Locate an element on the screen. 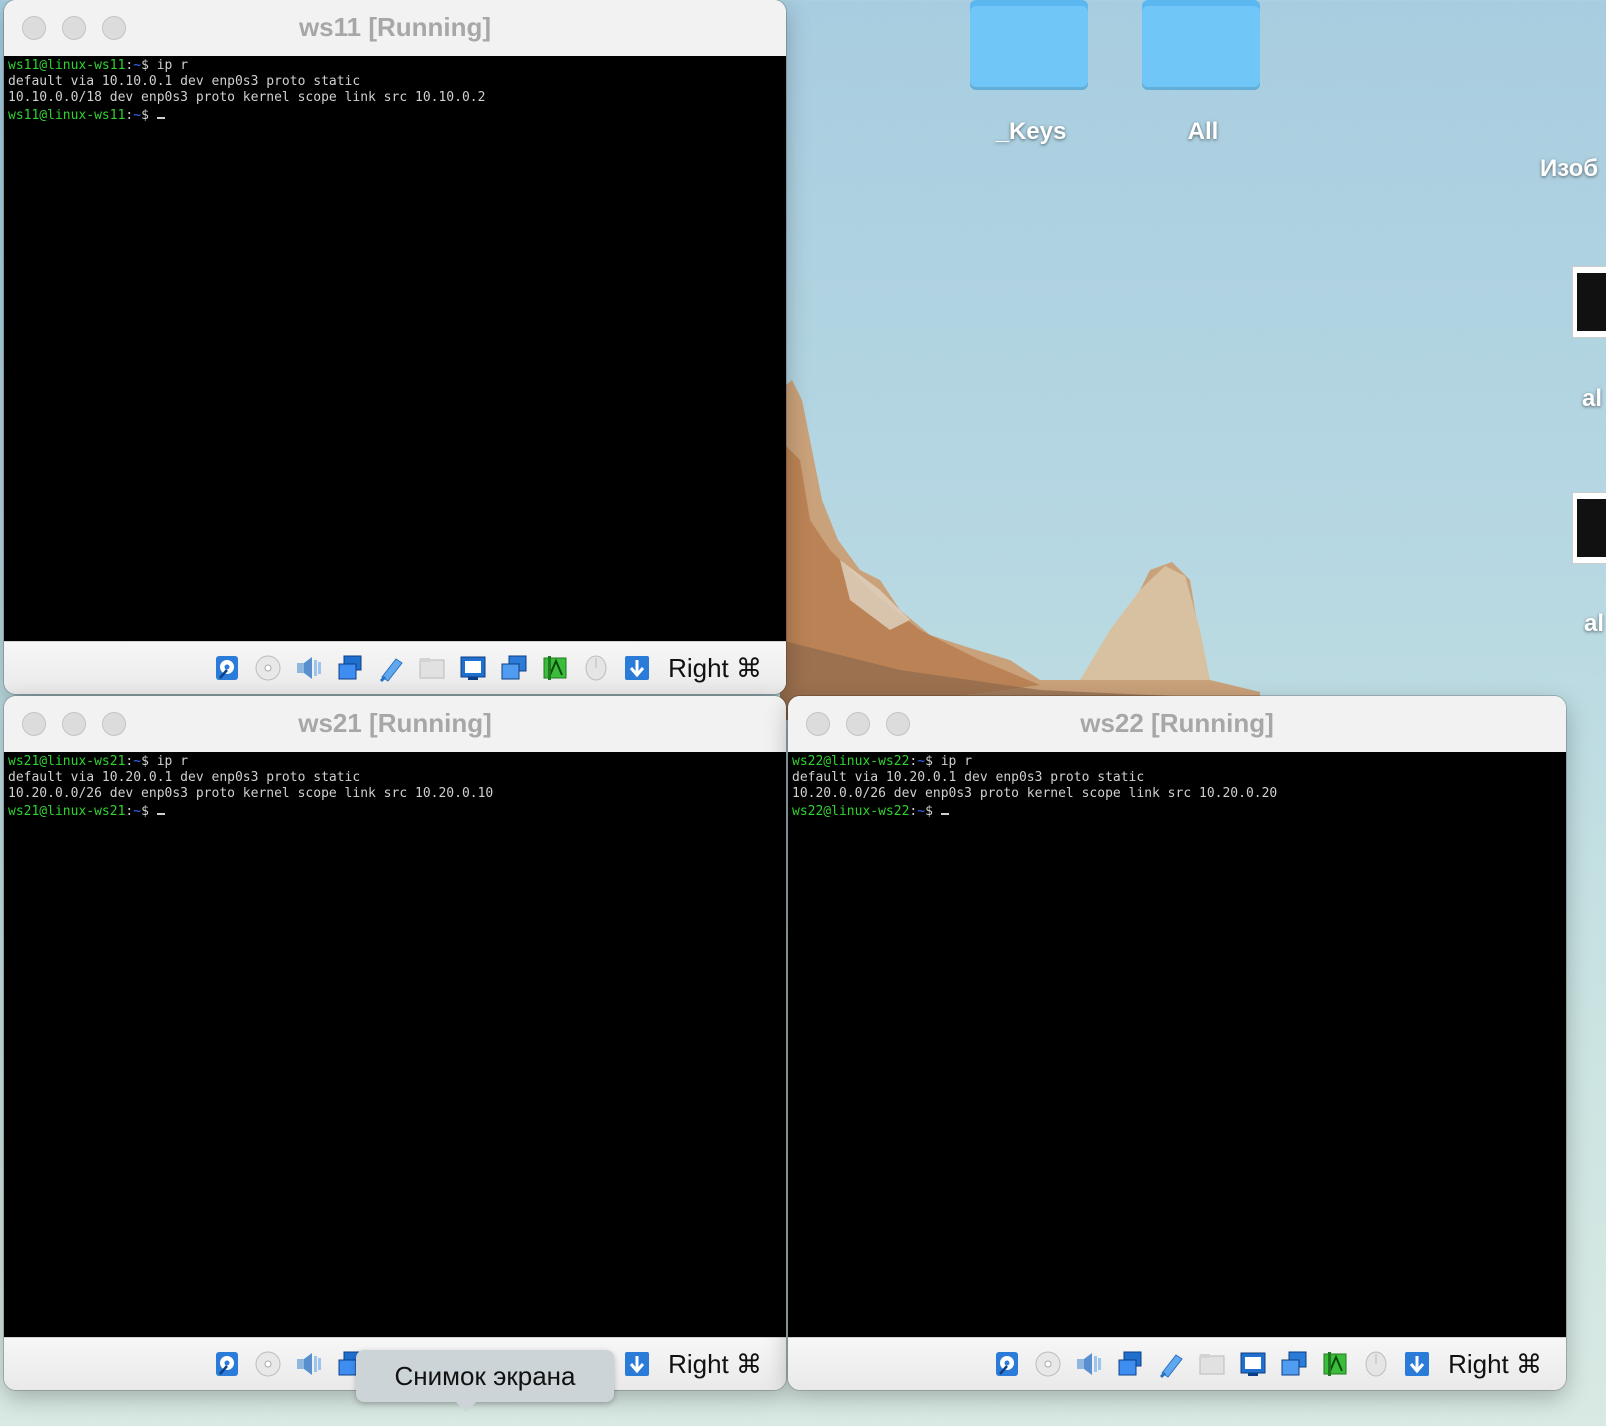 Image resolution: width=1606 pixels, height=1426 pixels. window-titlebar: ws11 [Running] is located at coordinates (395, 28).